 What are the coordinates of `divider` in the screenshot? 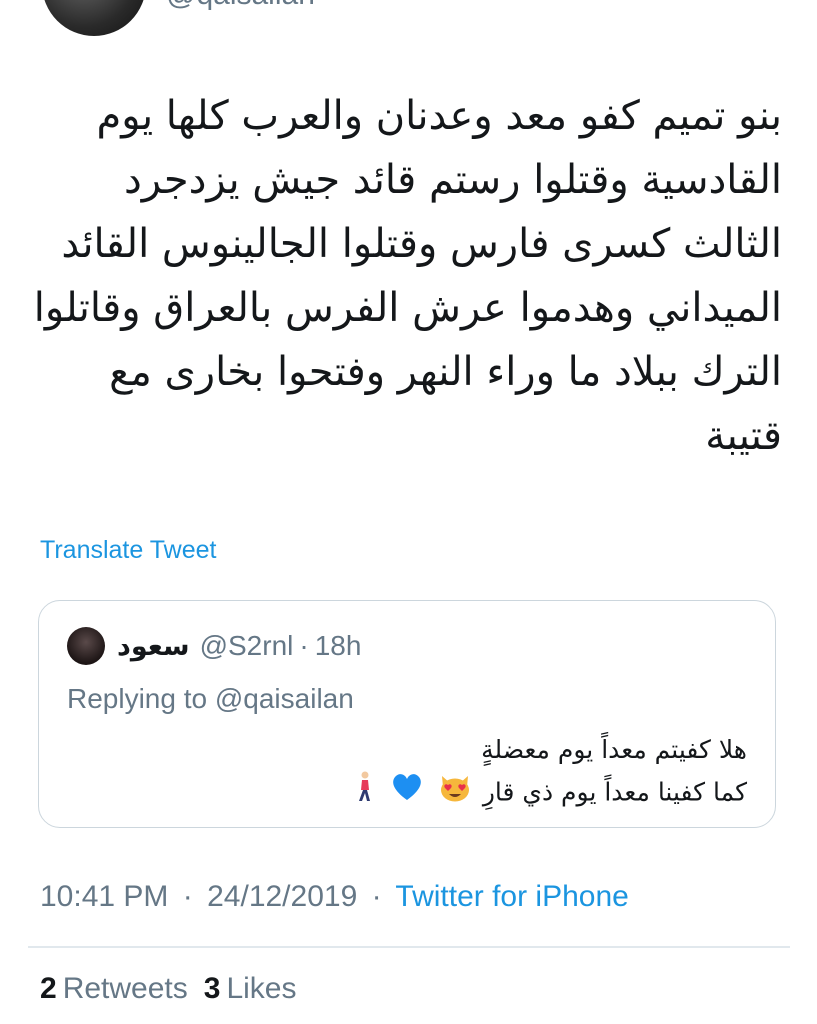 It's located at (409, 947).